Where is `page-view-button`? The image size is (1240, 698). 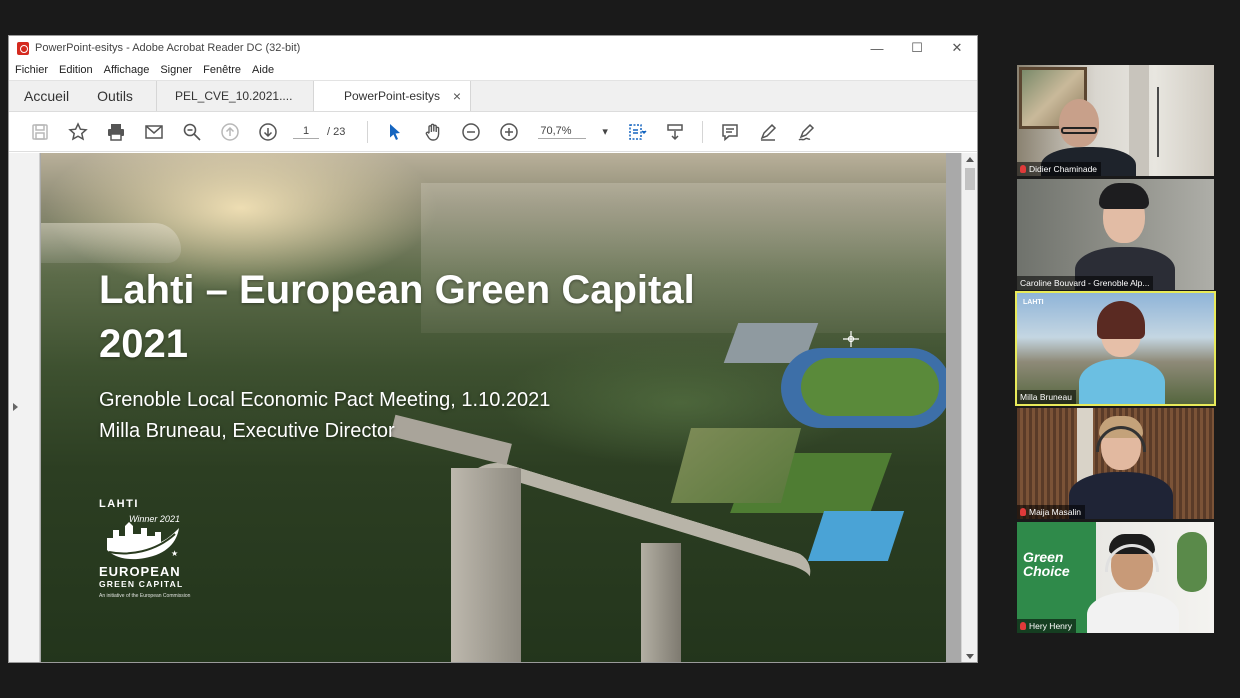
page-view-button is located at coordinates (637, 132).